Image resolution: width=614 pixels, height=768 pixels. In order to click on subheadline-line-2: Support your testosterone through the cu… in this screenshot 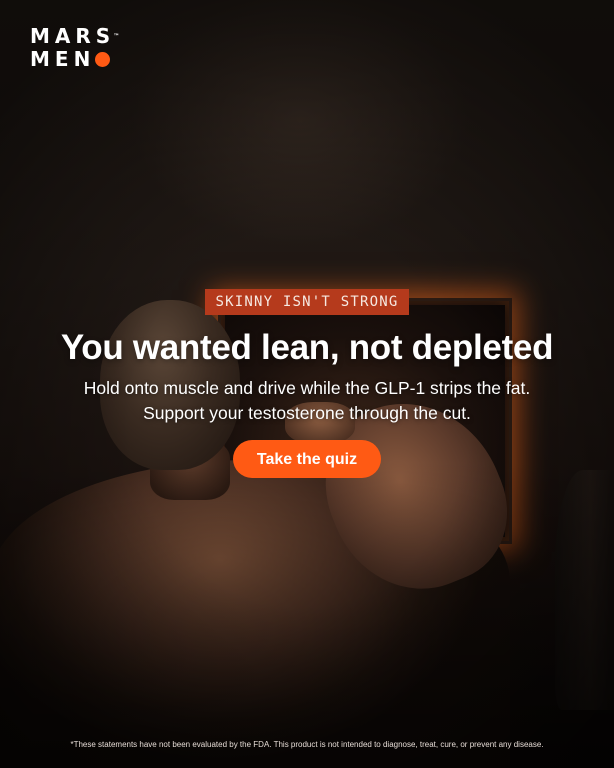, I will do `click(307, 413)`.